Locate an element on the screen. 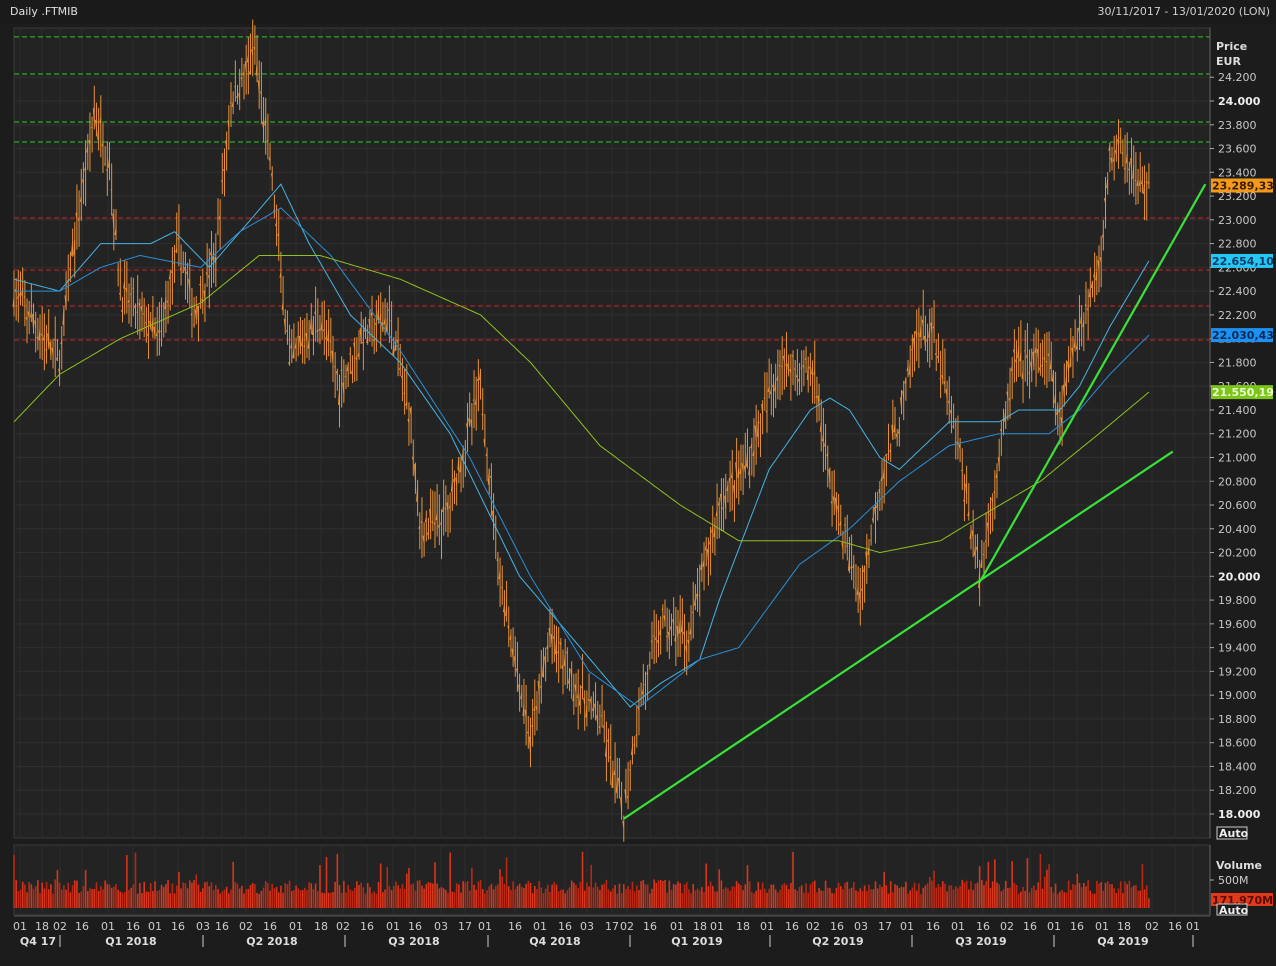  price-tick-label: 19.000 is located at coordinates (1237, 695).